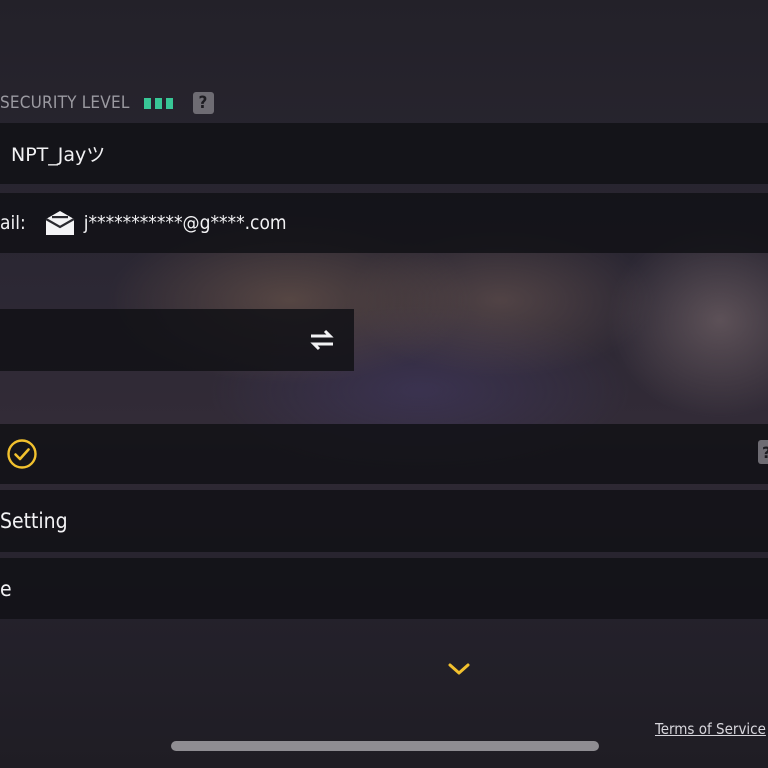 Image resolution: width=768 pixels, height=768 pixels. What do you see at coordinates (13, 223) in the screenshot?
I see `email-label: ail:` at bounding box center [13, 223].